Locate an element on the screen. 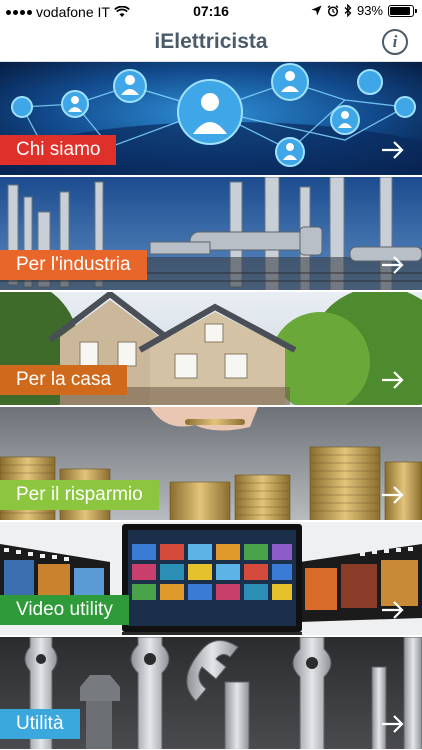  info-button: i is located at coordinates (395, 42).